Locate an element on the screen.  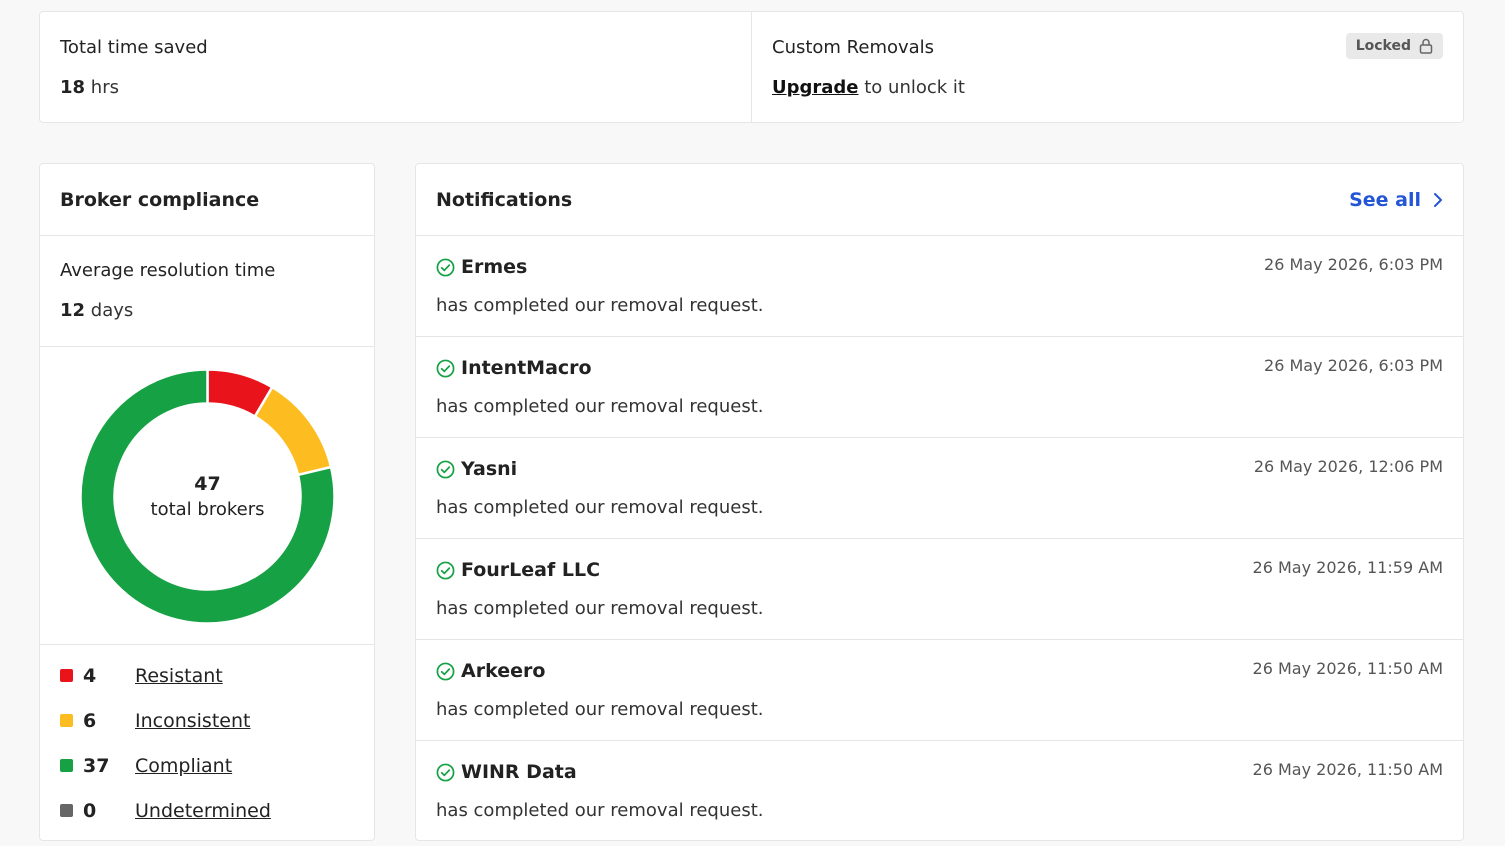
legend-count: 6 is located at coordinates (90, 720).